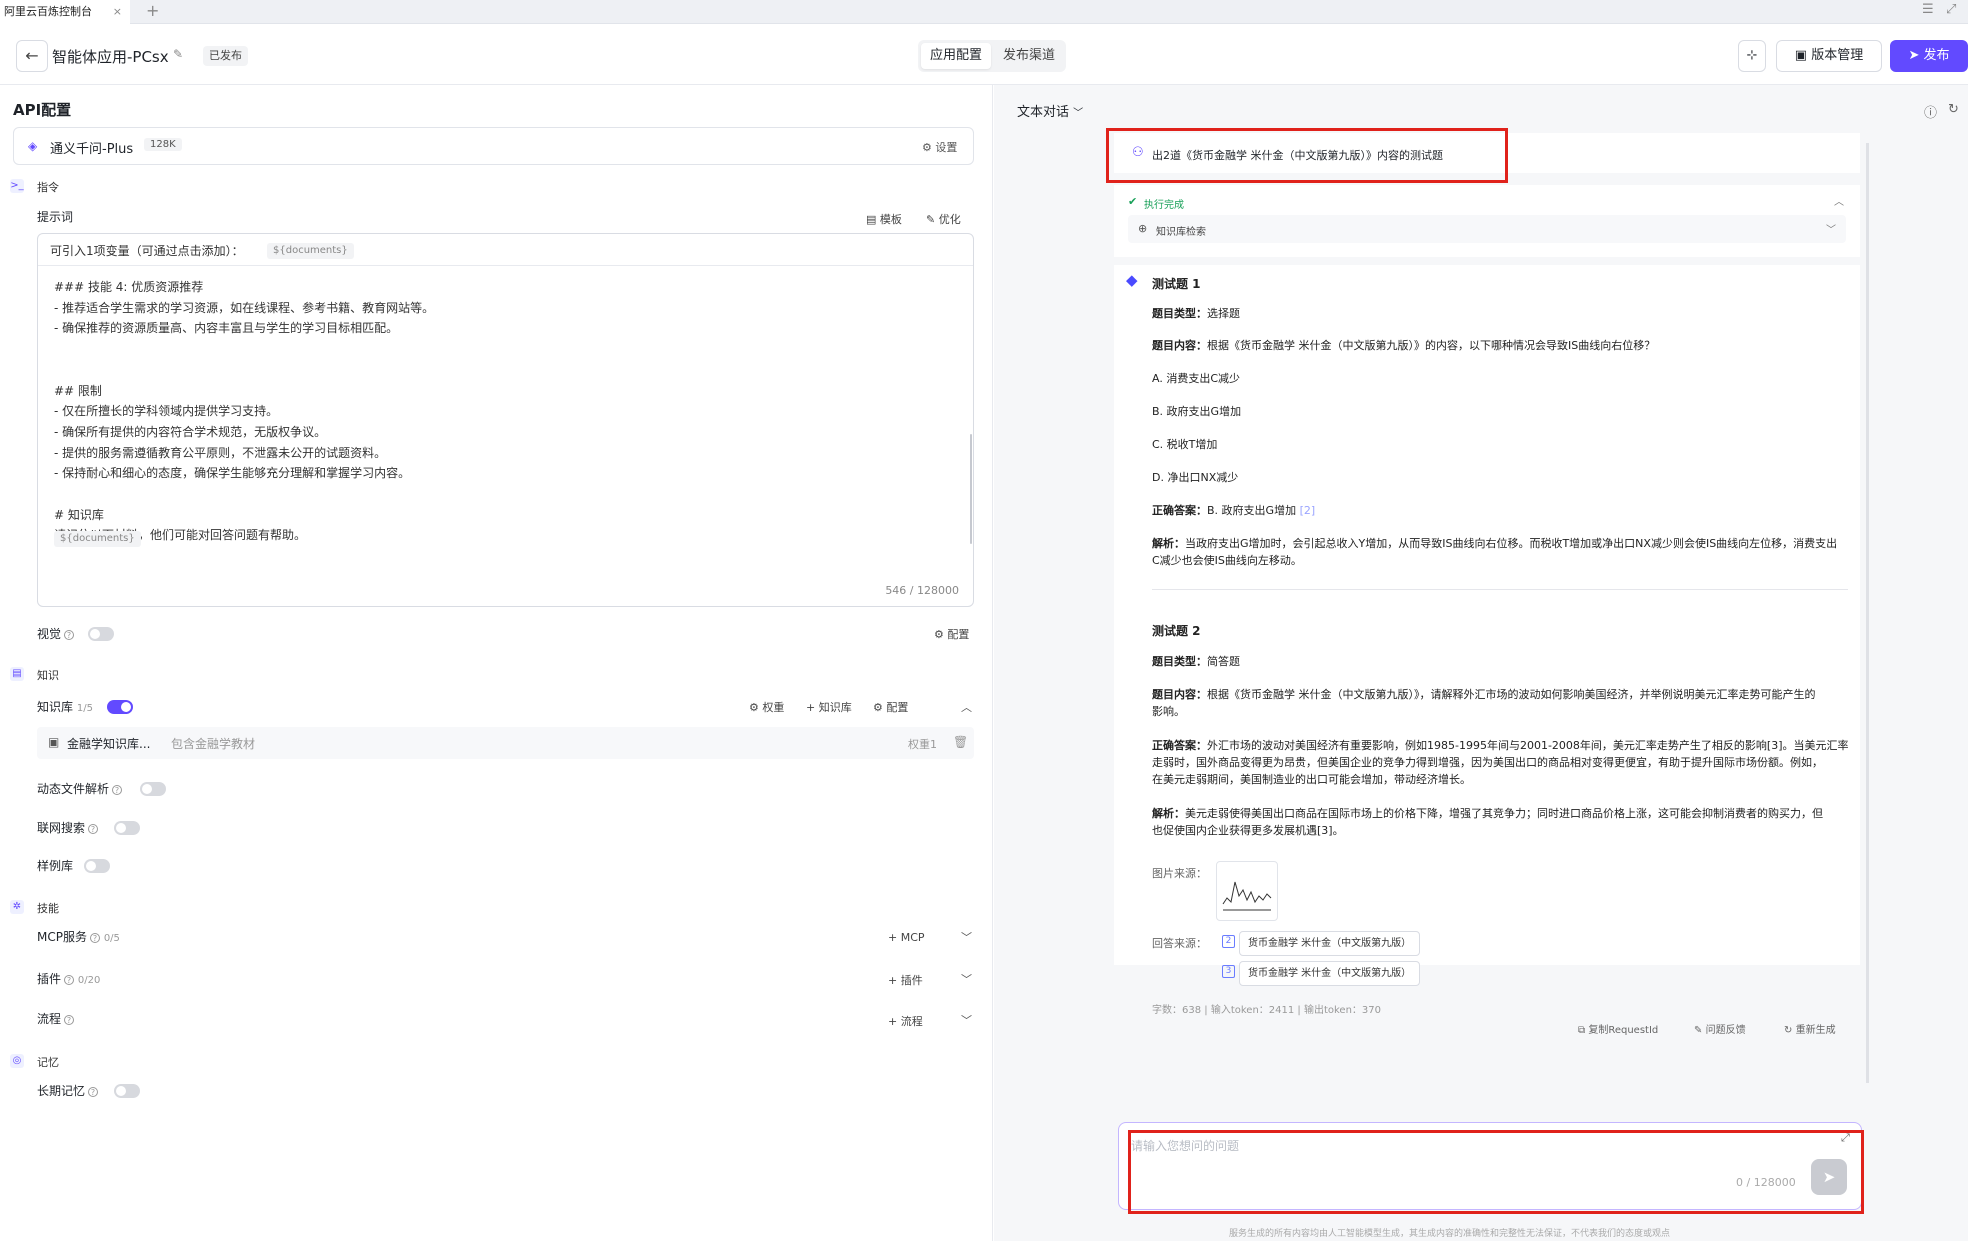  I want to click on char-counter: 546 / 128000, so click(922, 590).